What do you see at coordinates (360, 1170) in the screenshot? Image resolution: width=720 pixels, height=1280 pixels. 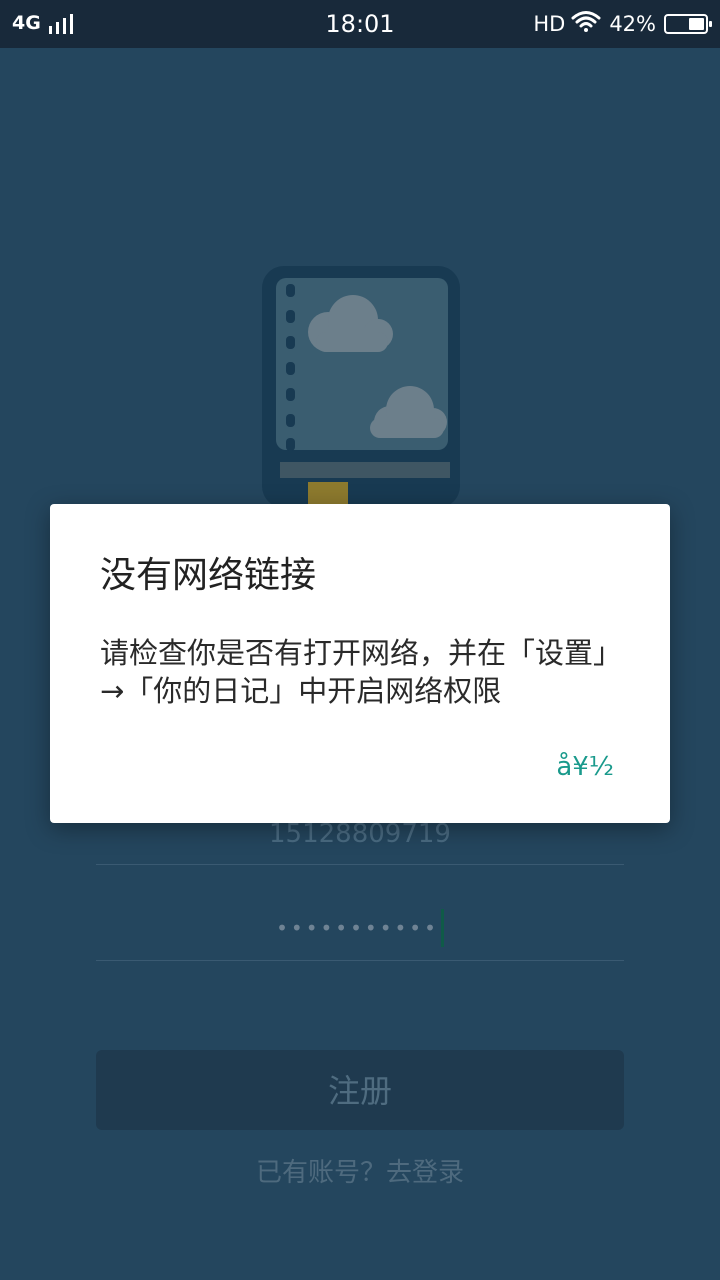 I see `go-login-link: 已有账号？去登录` at bounding box center [360, 1170].